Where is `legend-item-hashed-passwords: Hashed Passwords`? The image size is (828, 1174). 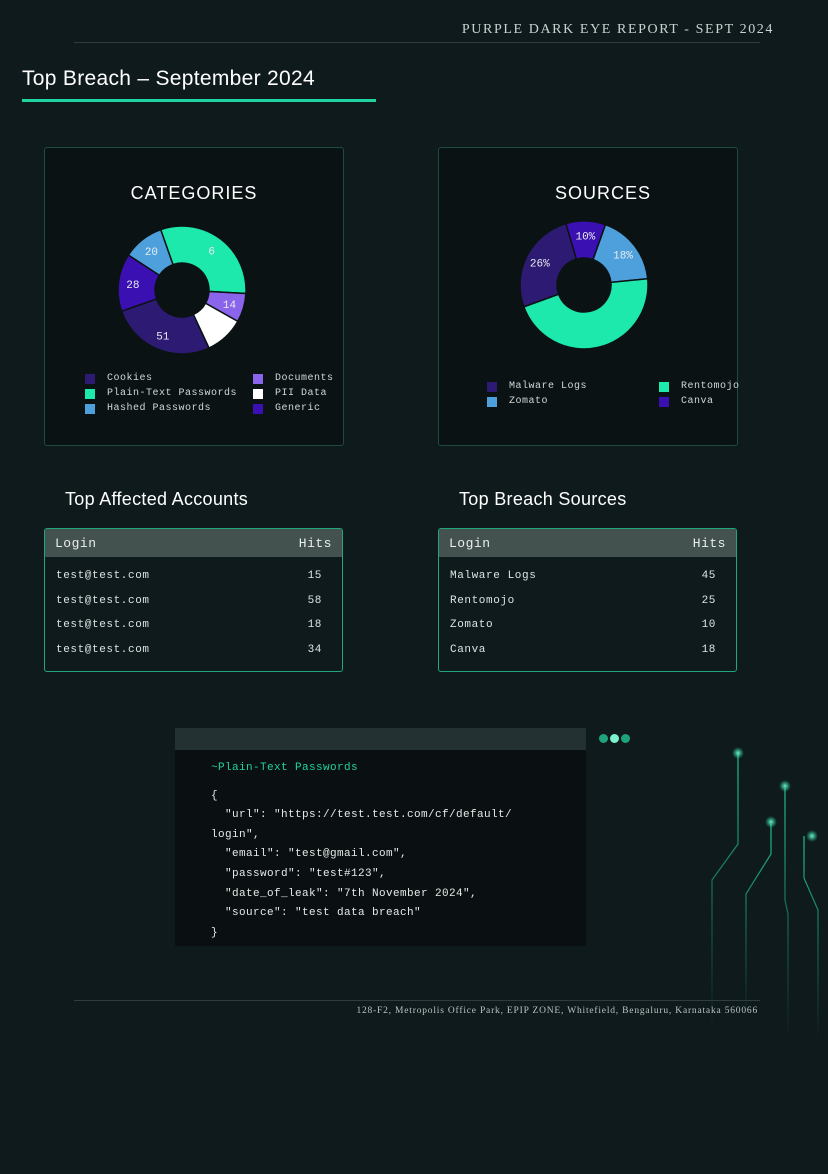 legend-item-hashed-passwords: Hashed Passwords is located at coordinates (148, 408).